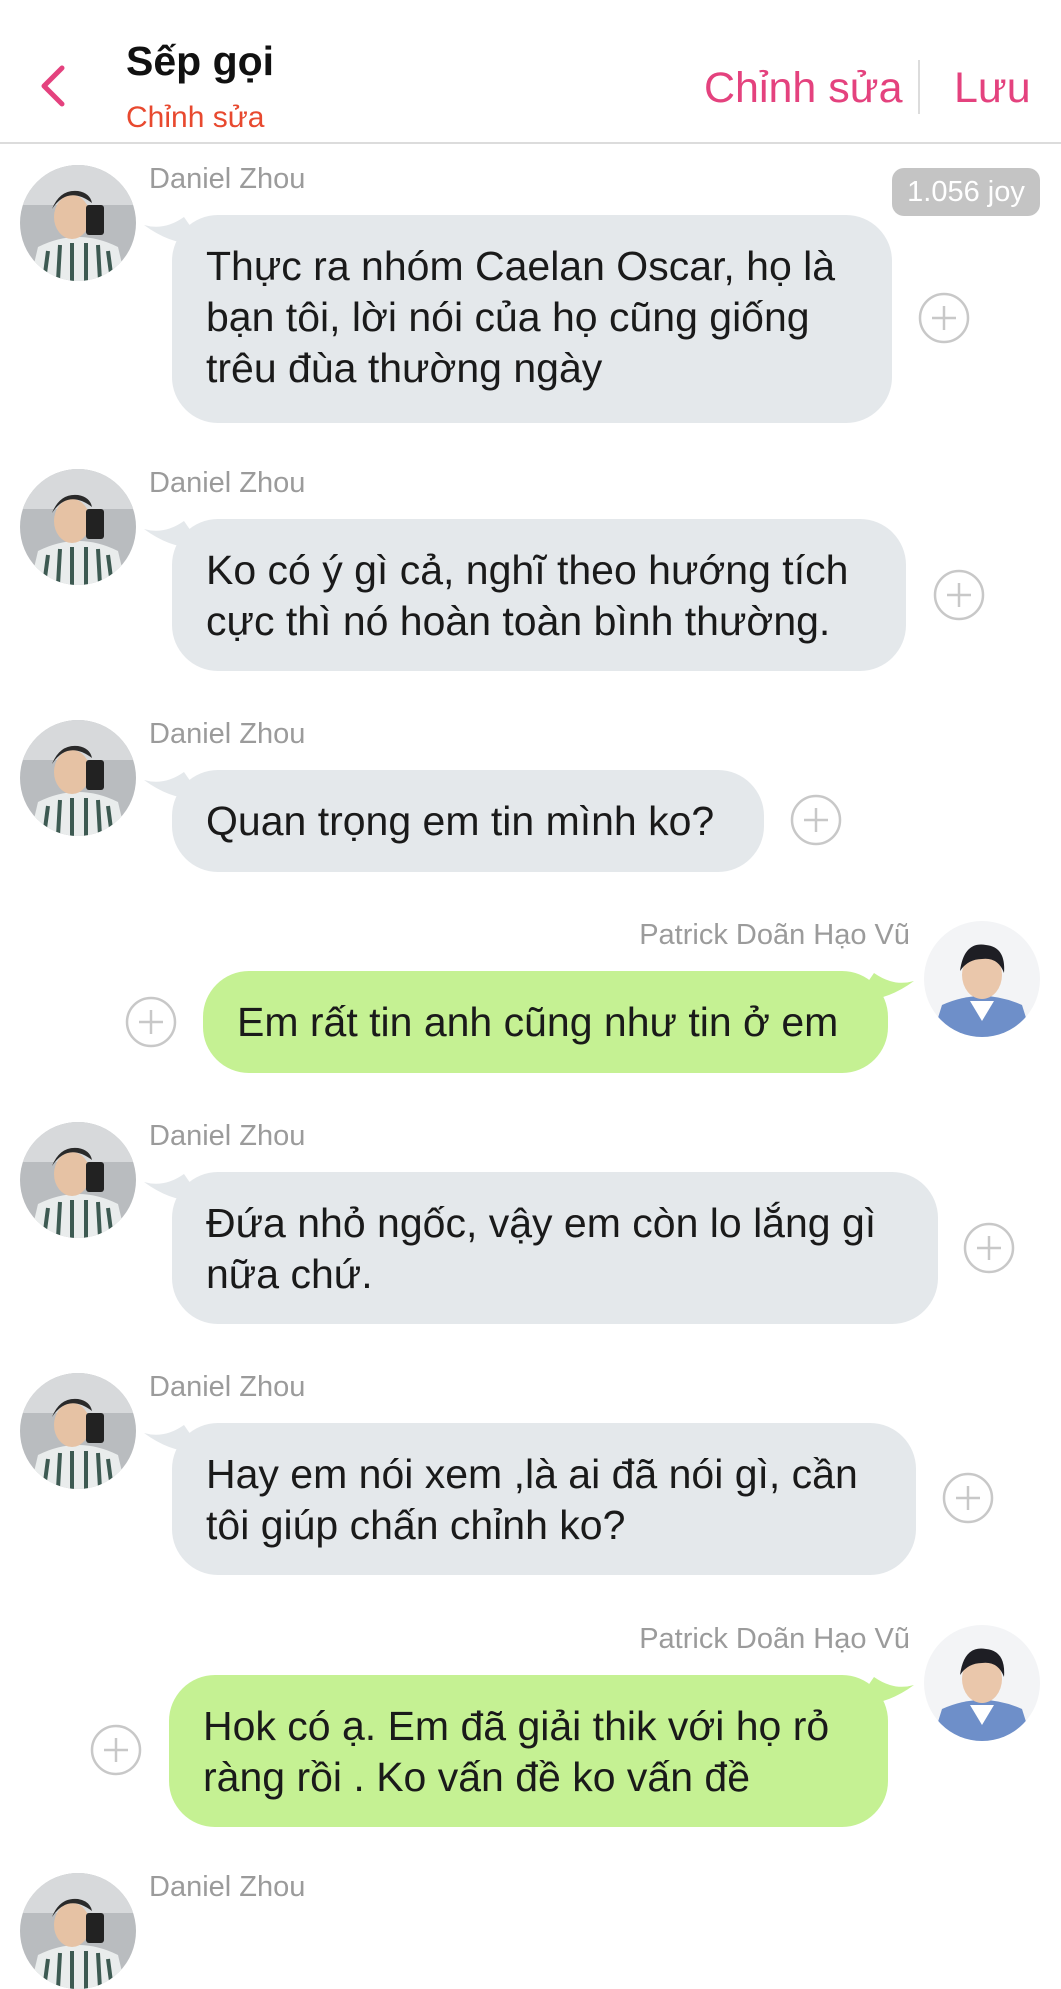 The height and width of the screenshot is (1989, 1061). Describe the element at coordinates (477, 1777) in the screenshot. I see `message-text-line: ràng rồi . Ko vấn đề ko vấn đề` at that location.